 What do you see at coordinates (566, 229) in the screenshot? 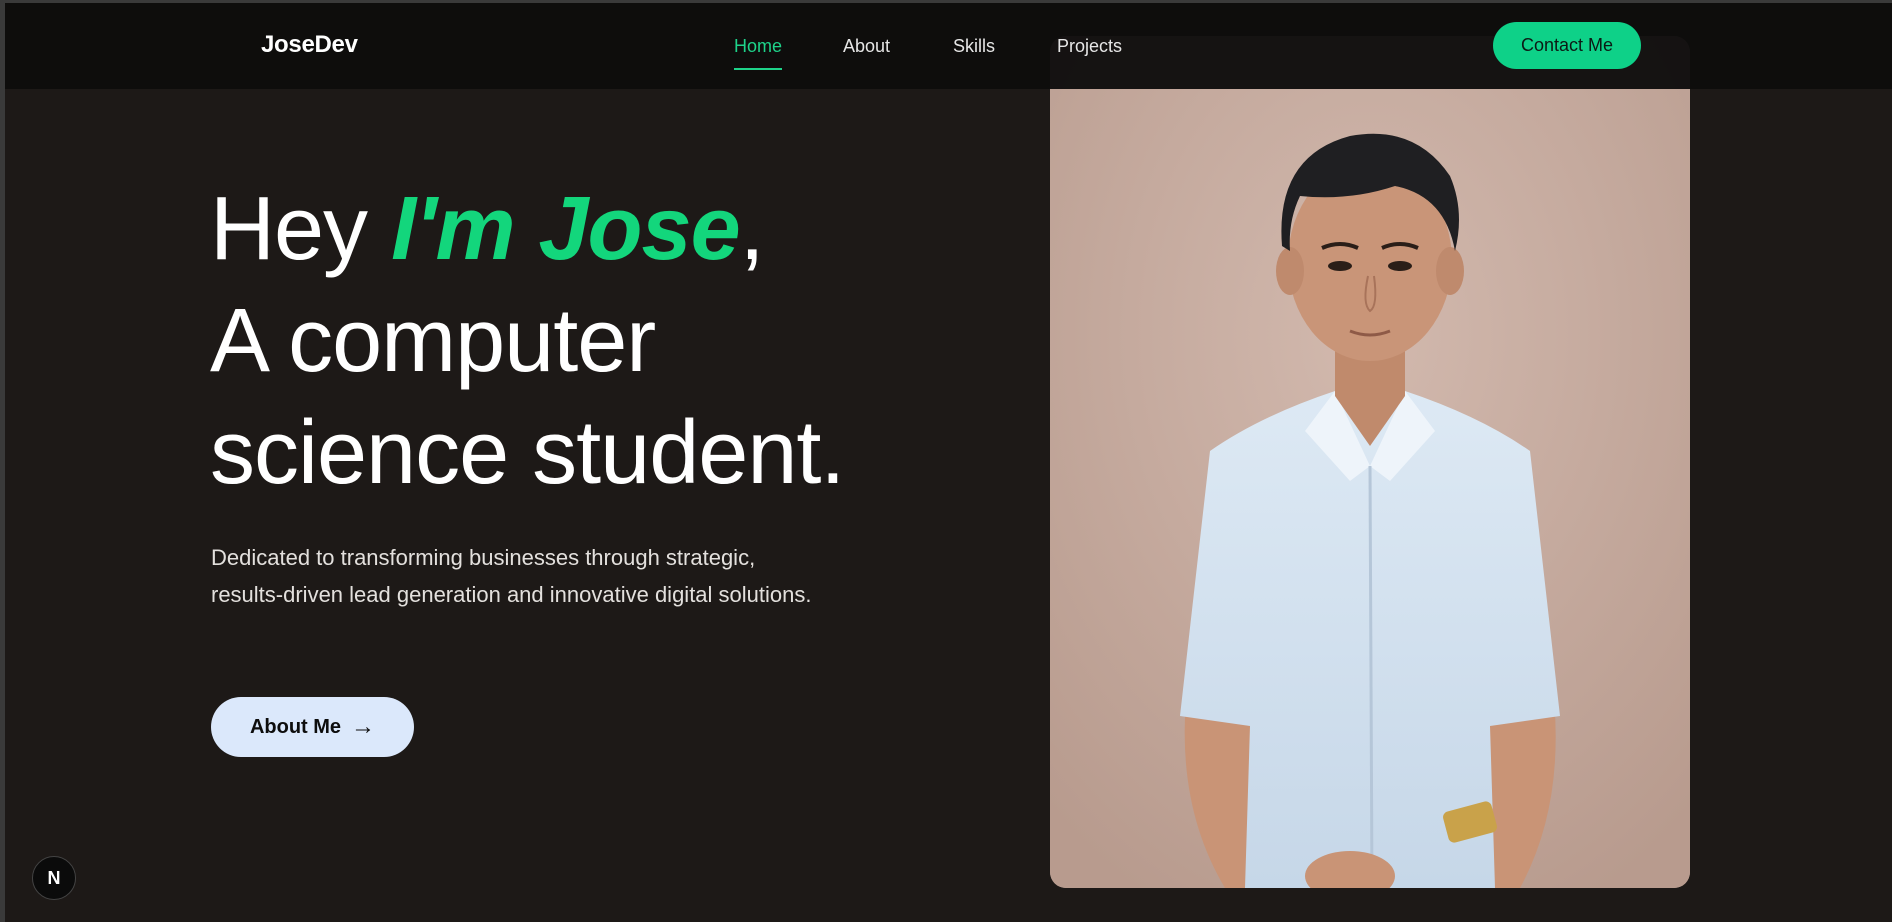
I see `hero-name: I'm Jose` at bounding box center [566, 229].